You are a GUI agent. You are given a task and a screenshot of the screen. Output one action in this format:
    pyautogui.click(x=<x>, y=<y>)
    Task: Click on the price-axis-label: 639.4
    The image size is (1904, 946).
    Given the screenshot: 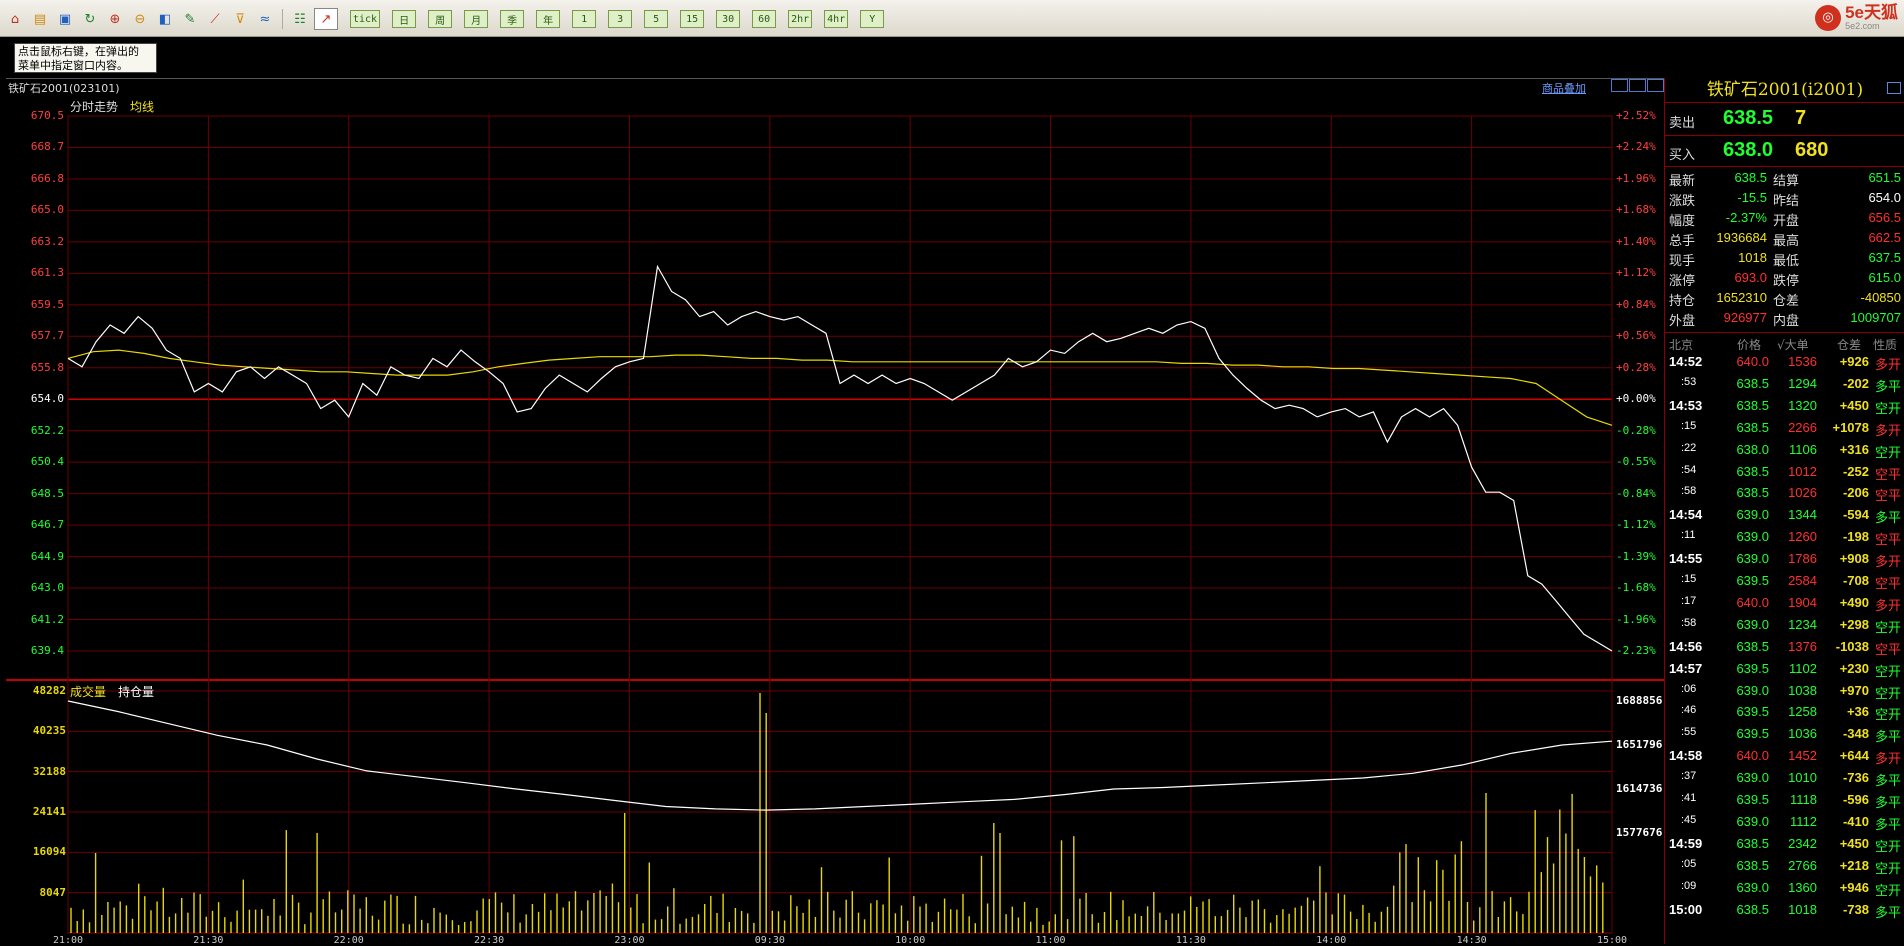 What is the action you would take?
    pyautogui.click(x=47, y=650)
    